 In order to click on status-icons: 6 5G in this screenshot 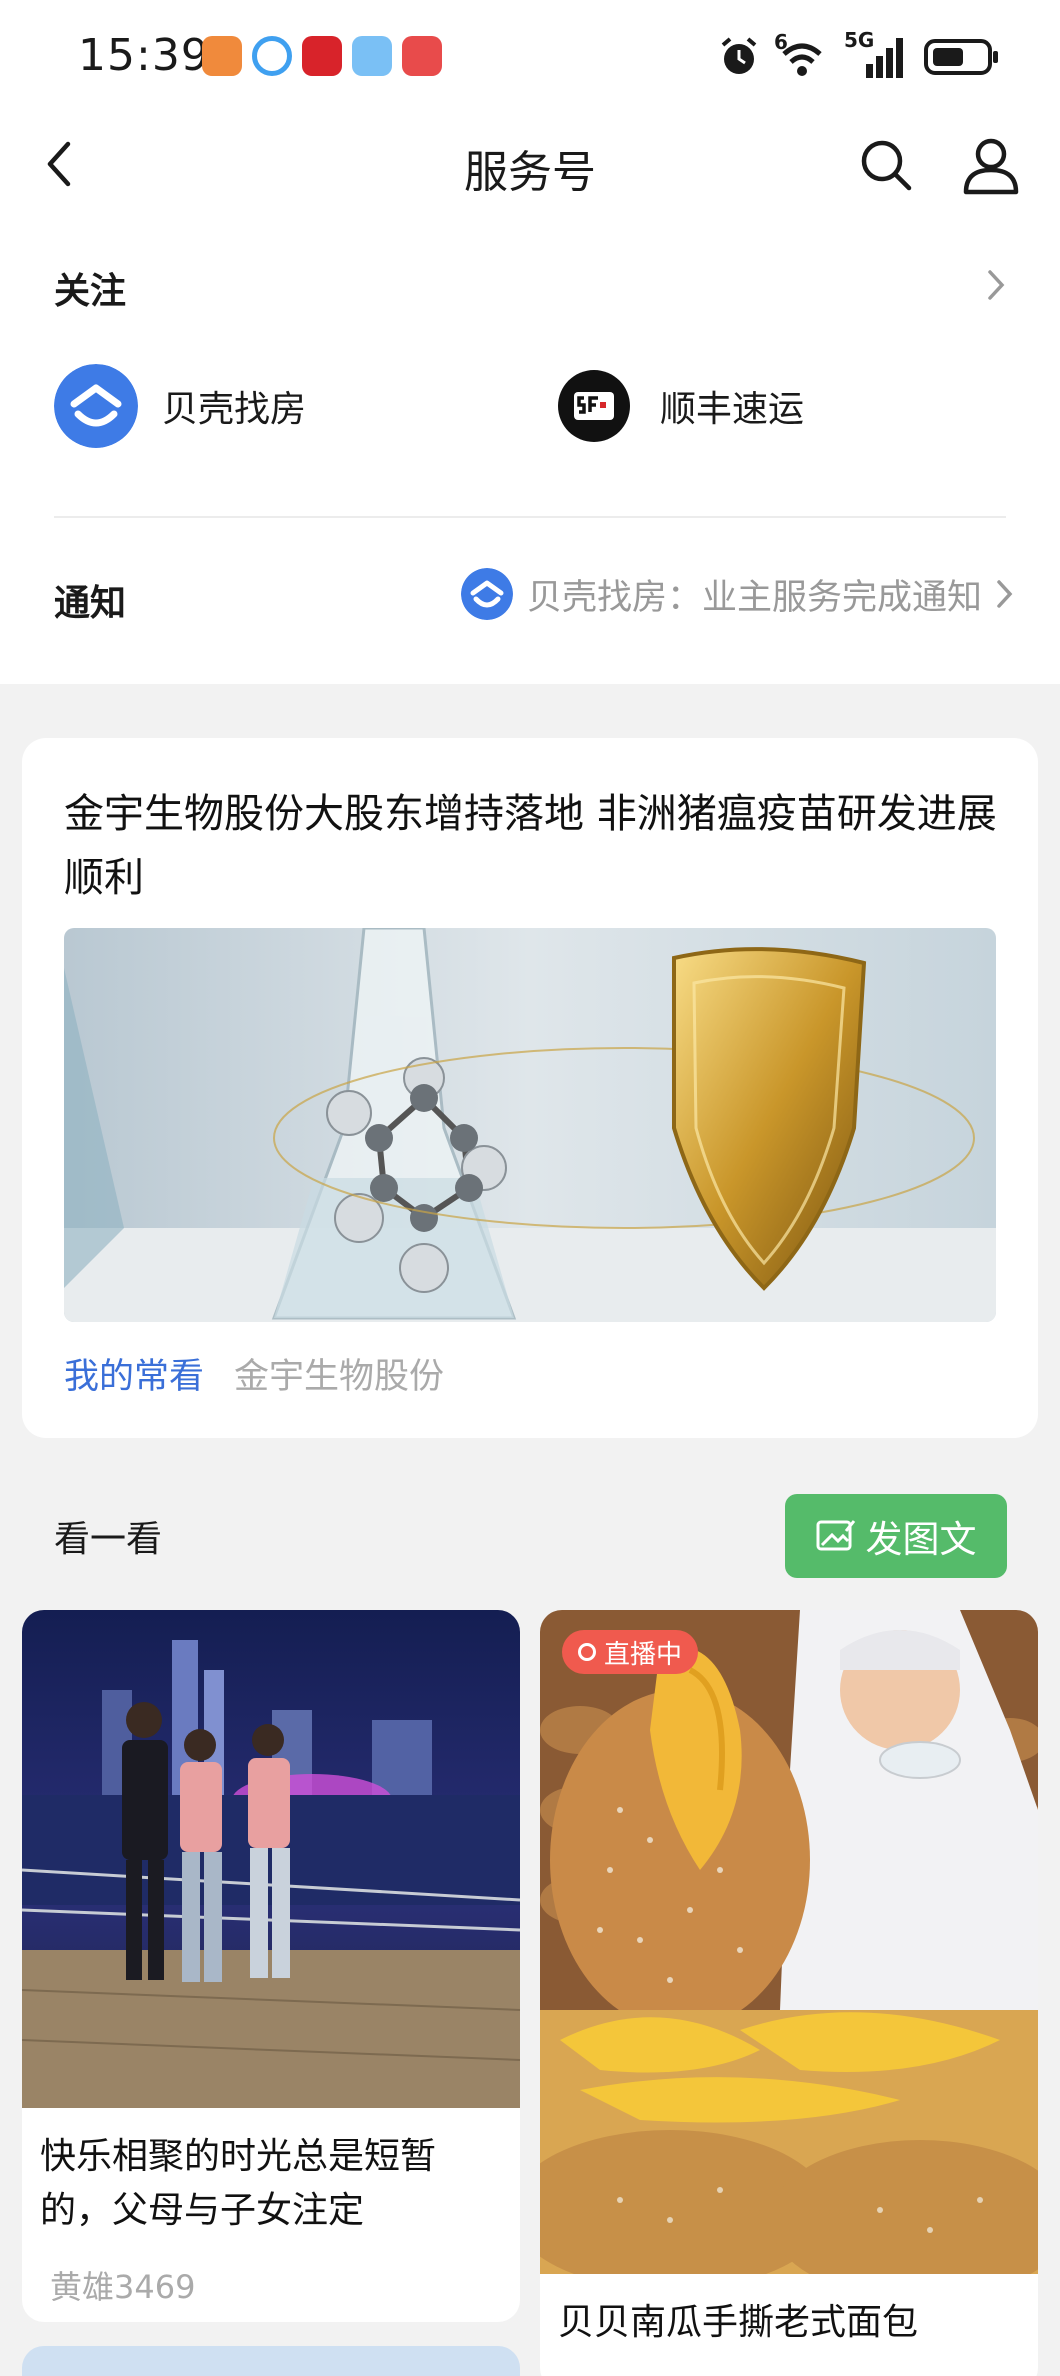, I will do `click(859, 55)`.